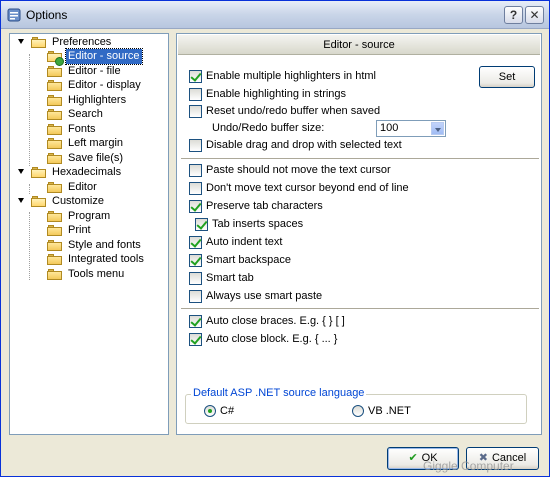 The image size is (550, 477). Describe the element at coordinates (96, 143) in the screenshot. I see `tree-item-label: Left margin` at that location.